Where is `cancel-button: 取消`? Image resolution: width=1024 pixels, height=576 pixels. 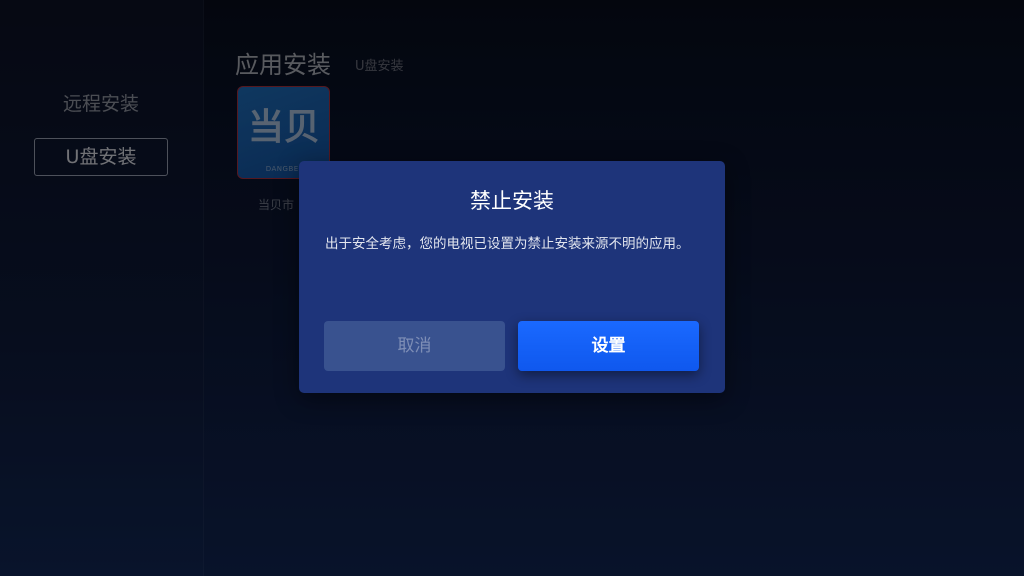
cancel-button: 取消 is located at coordinates (414, 346).